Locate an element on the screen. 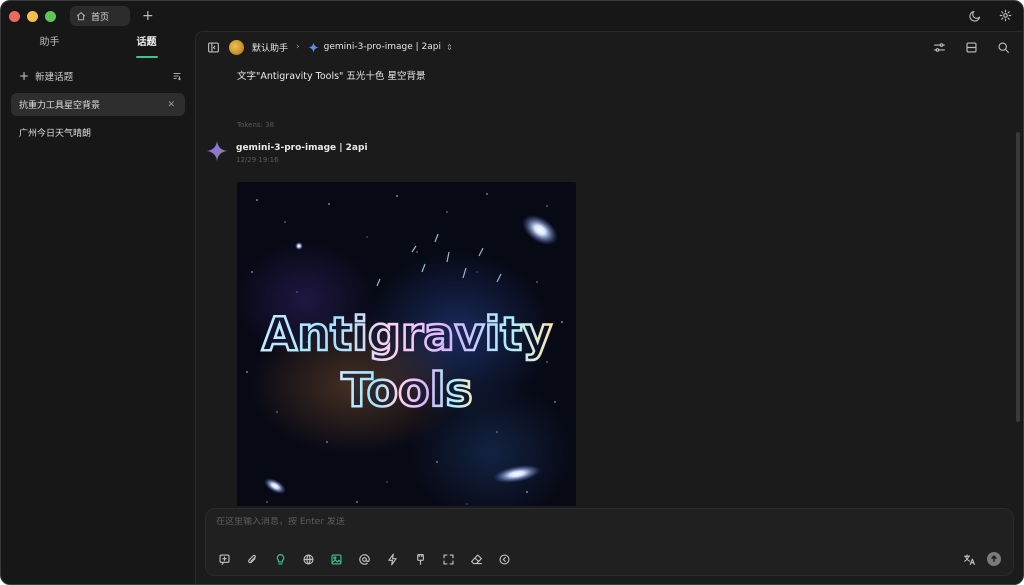 This screenshot has height=585, width=1024. lightbulb-icon is located at coordinates (280, 559).